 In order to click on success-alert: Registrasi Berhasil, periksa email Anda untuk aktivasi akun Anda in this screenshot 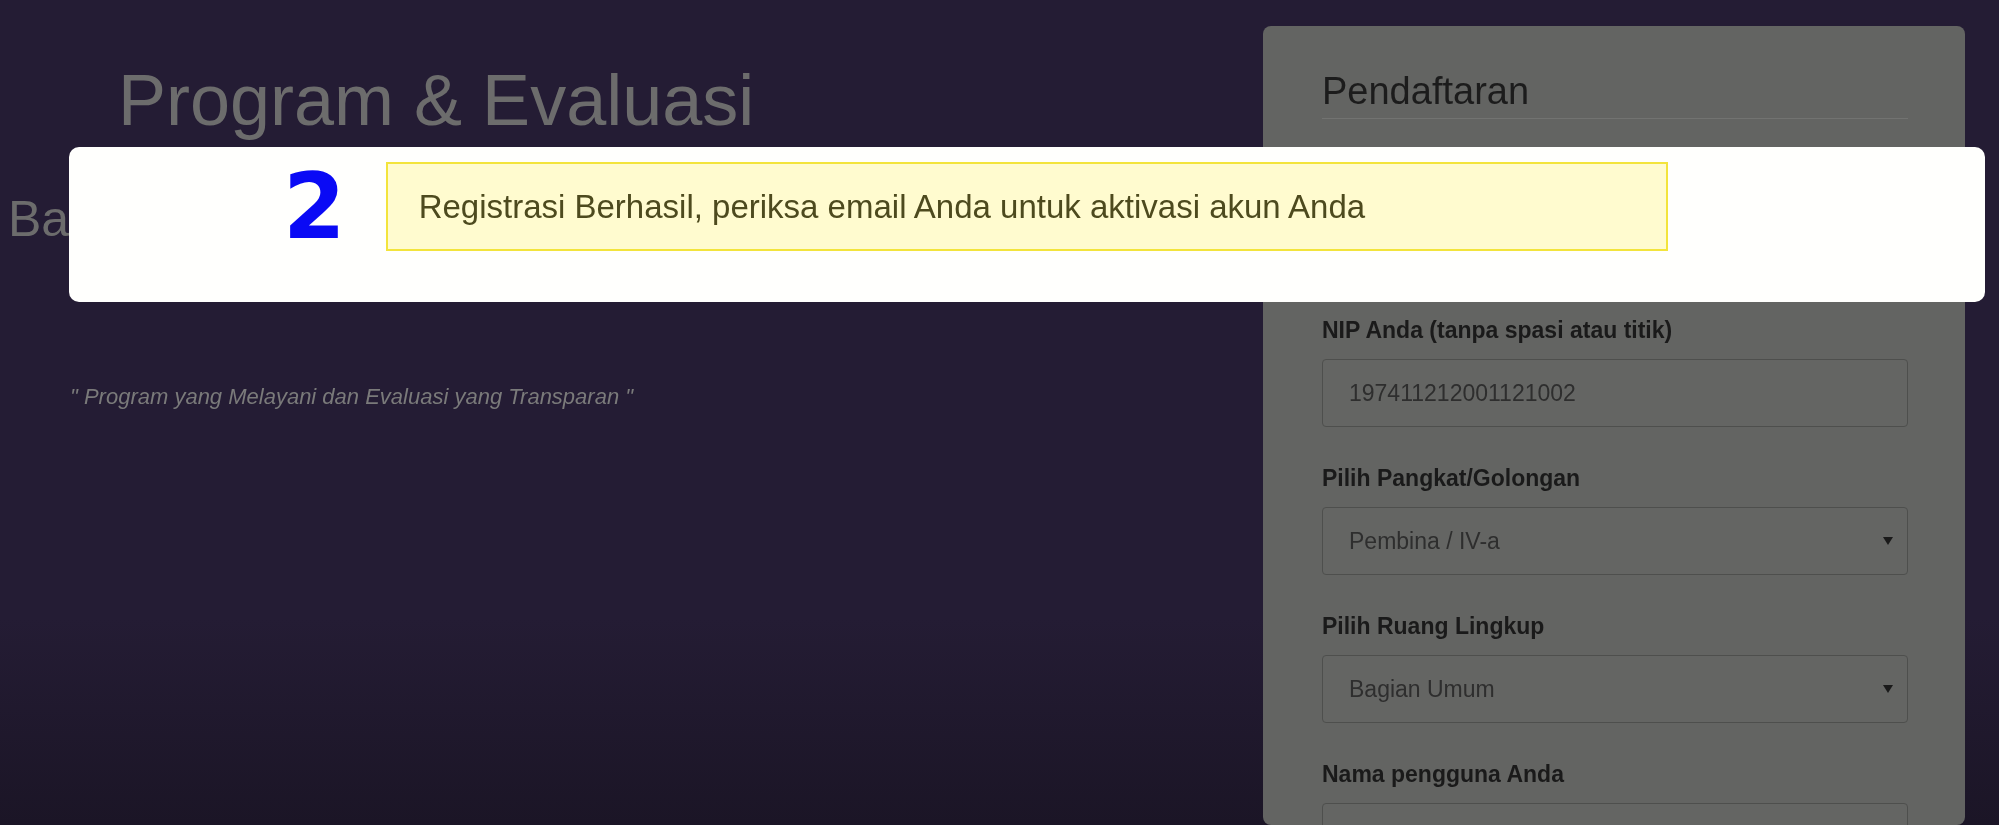, I will do `click(1026, 206)`.